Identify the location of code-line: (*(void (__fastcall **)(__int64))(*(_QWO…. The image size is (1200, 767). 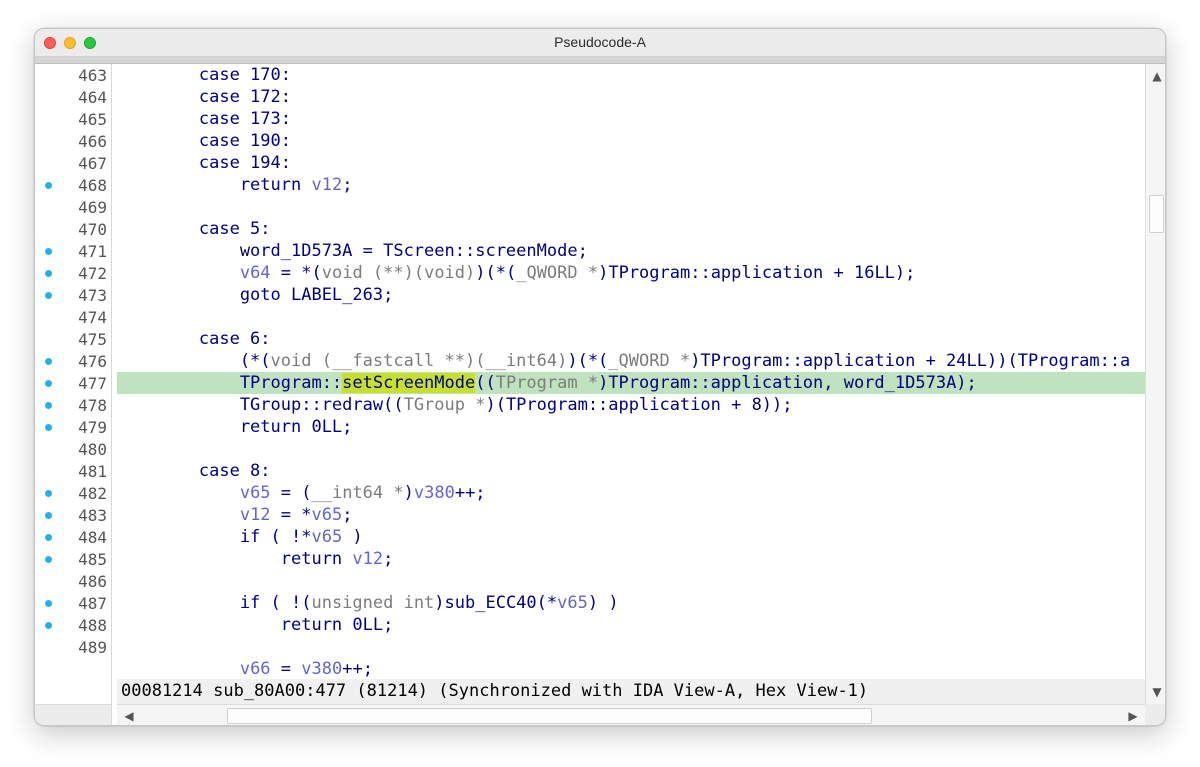
(631, 361).